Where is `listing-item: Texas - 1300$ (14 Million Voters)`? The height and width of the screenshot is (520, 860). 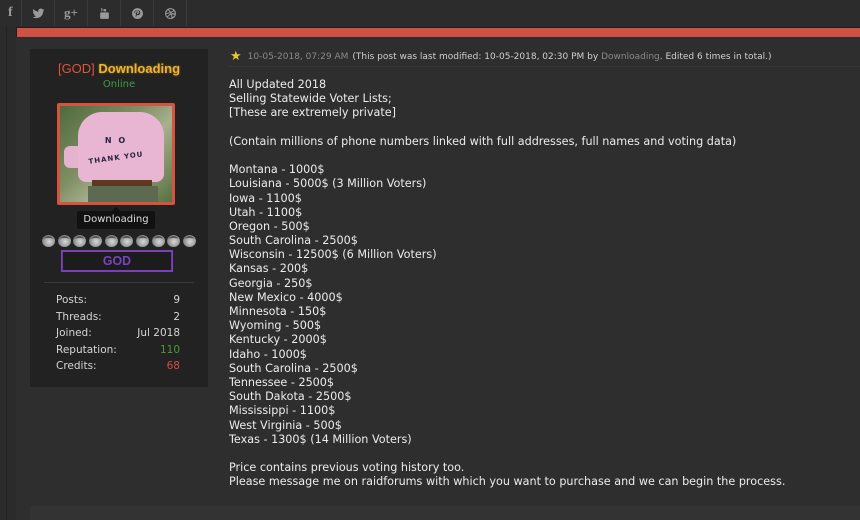 listing-item: Texas - 1300$ (14 Million Voters) is located at coordinates (320, 439).